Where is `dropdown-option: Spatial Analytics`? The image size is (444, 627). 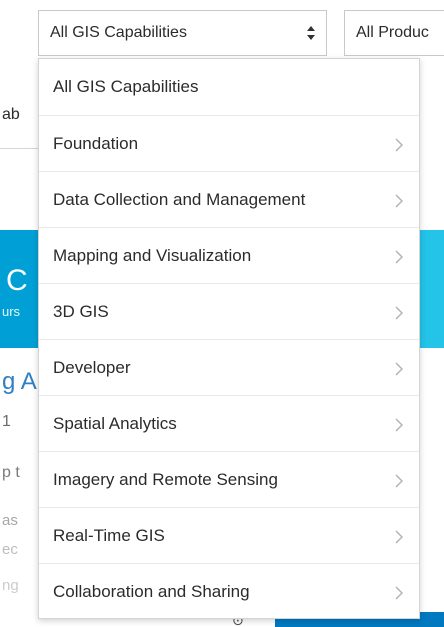 dropdown-option: Spatial Analytics is located at coordinates (229, 423).